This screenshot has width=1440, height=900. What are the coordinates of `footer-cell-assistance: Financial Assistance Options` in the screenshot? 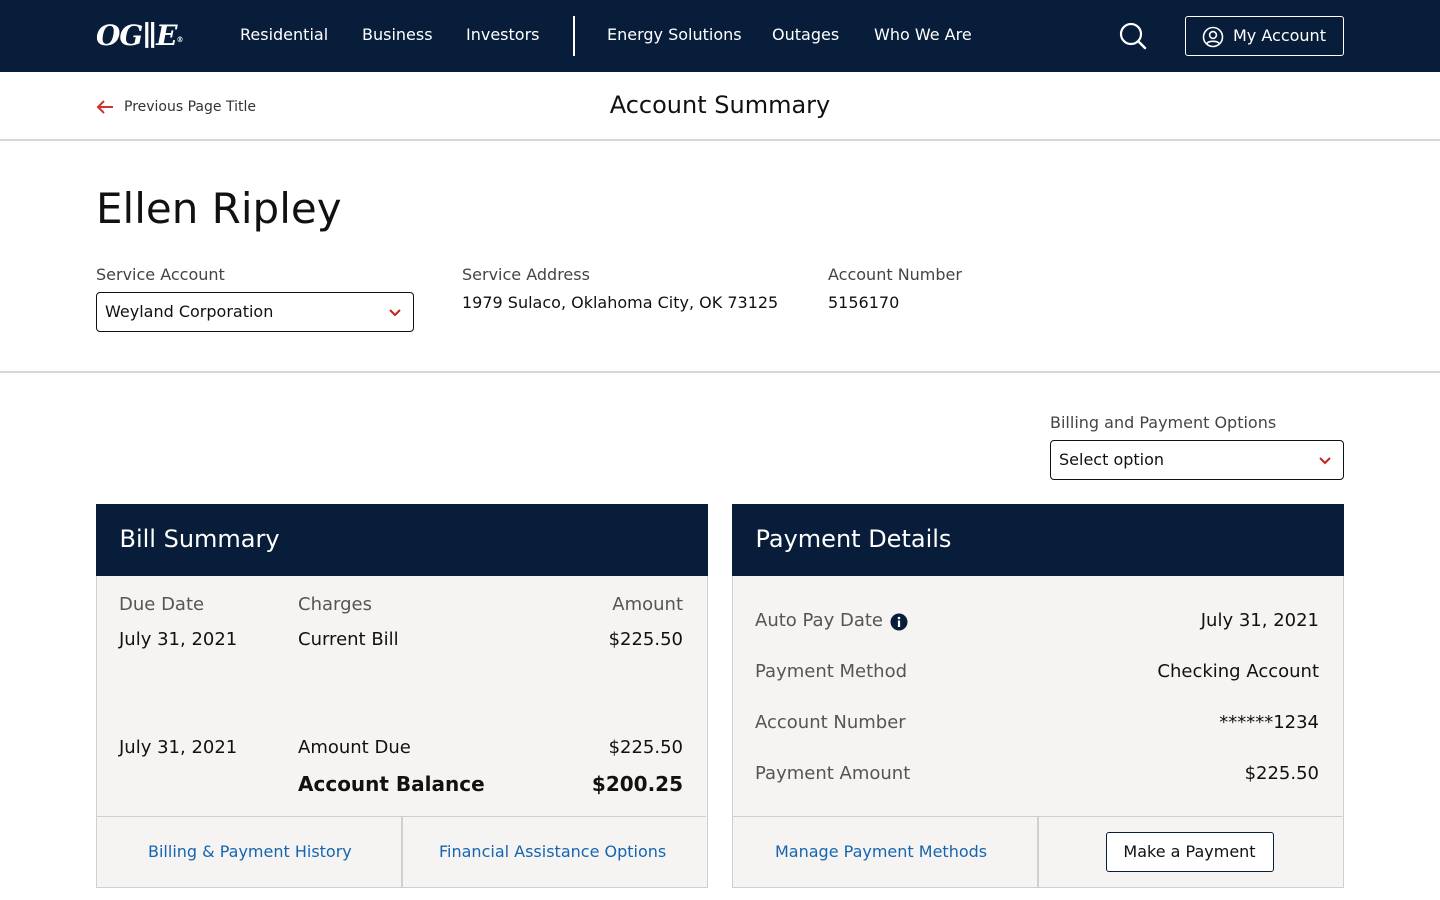 It's located at (554, 852).